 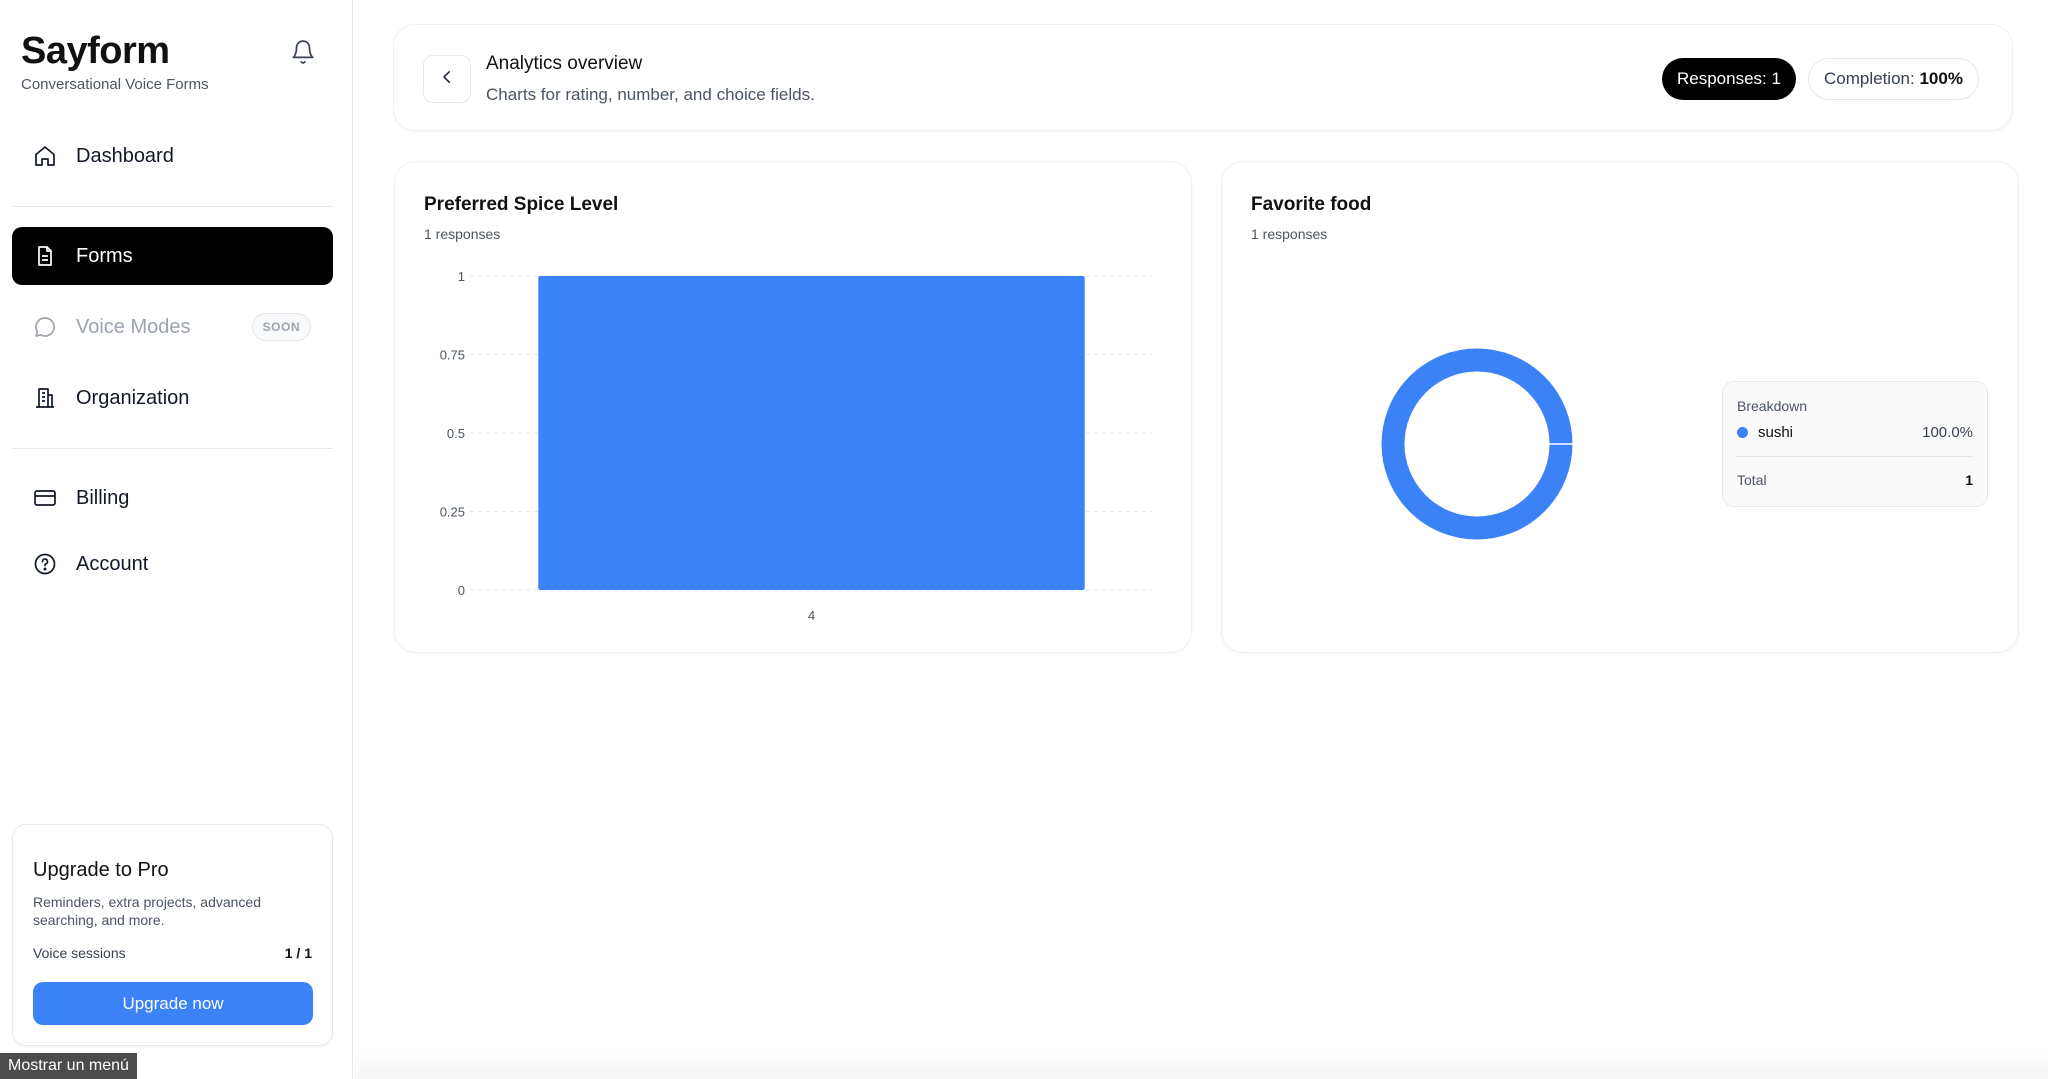 I want to click on credit-card-icon, so click(x=45, y=498).